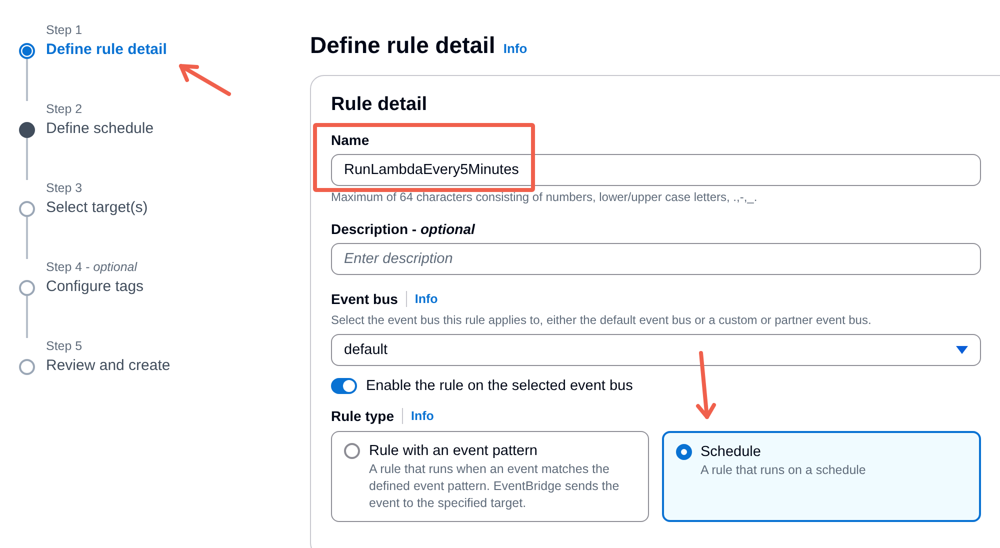 The image size is (1000, 548). What do you see at coordinates (364, 299) in the screenshot?
I see `field-label: Event bus` at bounding box center [364, 299].